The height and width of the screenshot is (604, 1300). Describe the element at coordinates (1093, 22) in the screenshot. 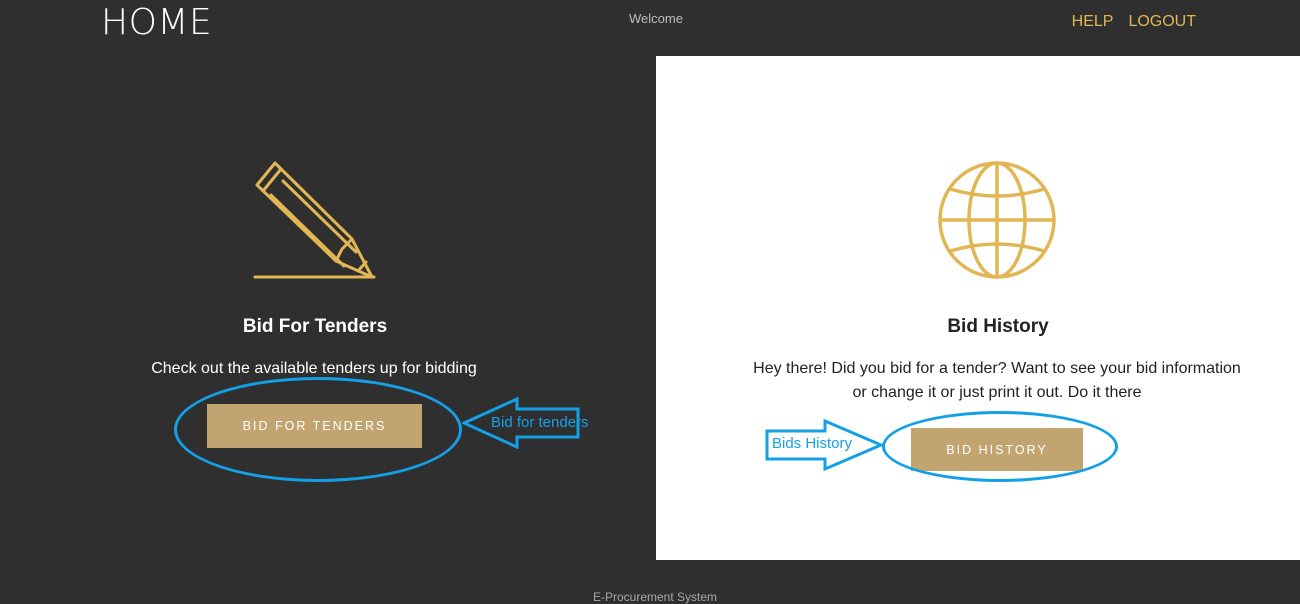

I see `help-link: HELP` at that location.